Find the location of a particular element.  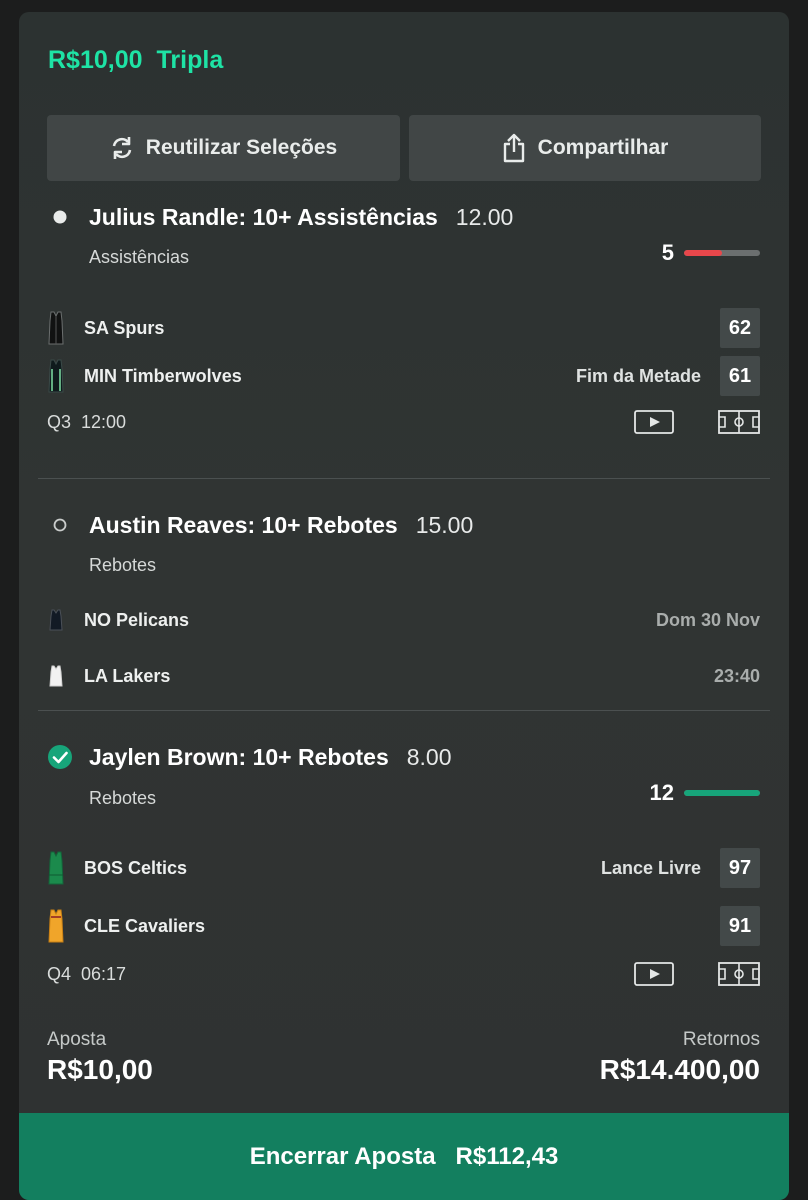

share-button: Compartilhar is located at coordinates (585, 148).